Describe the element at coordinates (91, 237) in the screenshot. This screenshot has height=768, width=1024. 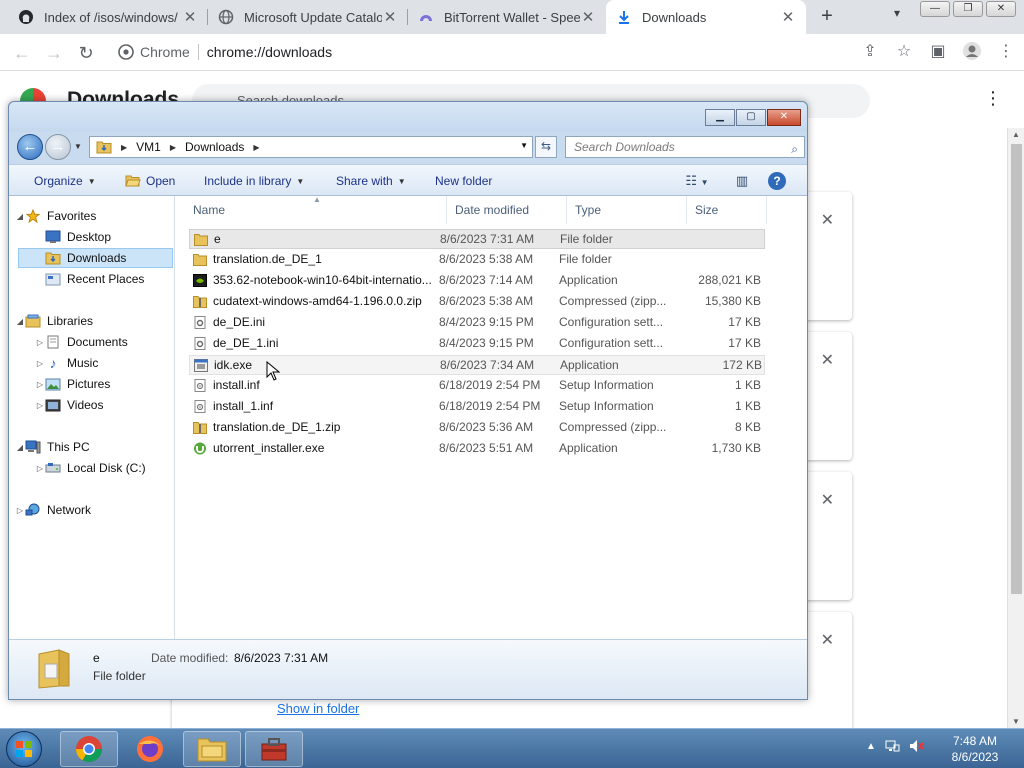
I see `nav-desktop: Desktop` at that location.